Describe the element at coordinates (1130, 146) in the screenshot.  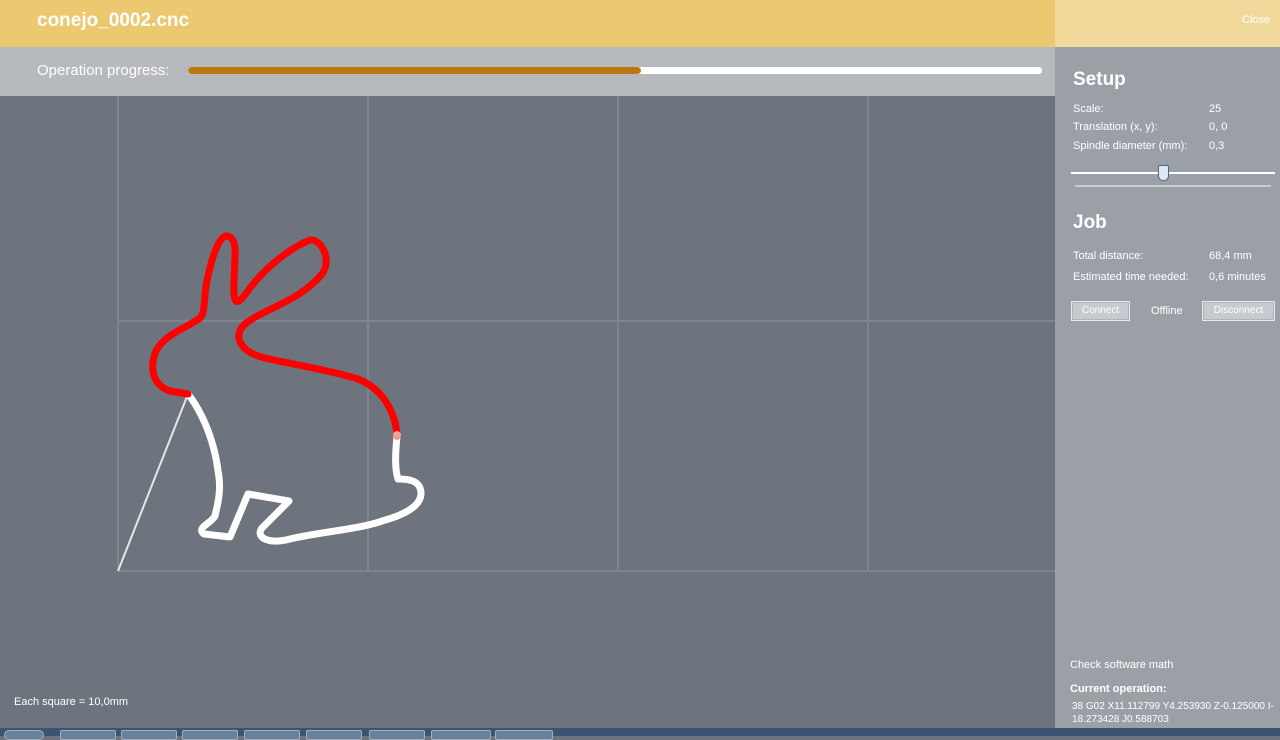
I see `spindle-label: Spindle diameter (mm):` at that location.